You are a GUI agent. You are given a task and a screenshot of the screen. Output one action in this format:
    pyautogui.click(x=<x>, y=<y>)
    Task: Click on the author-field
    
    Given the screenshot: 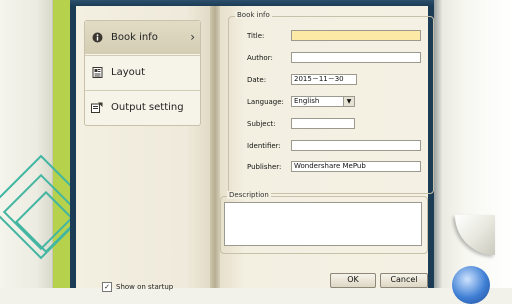 What is the action you would take?
    pyautogui.click(x=356, y=57)
    